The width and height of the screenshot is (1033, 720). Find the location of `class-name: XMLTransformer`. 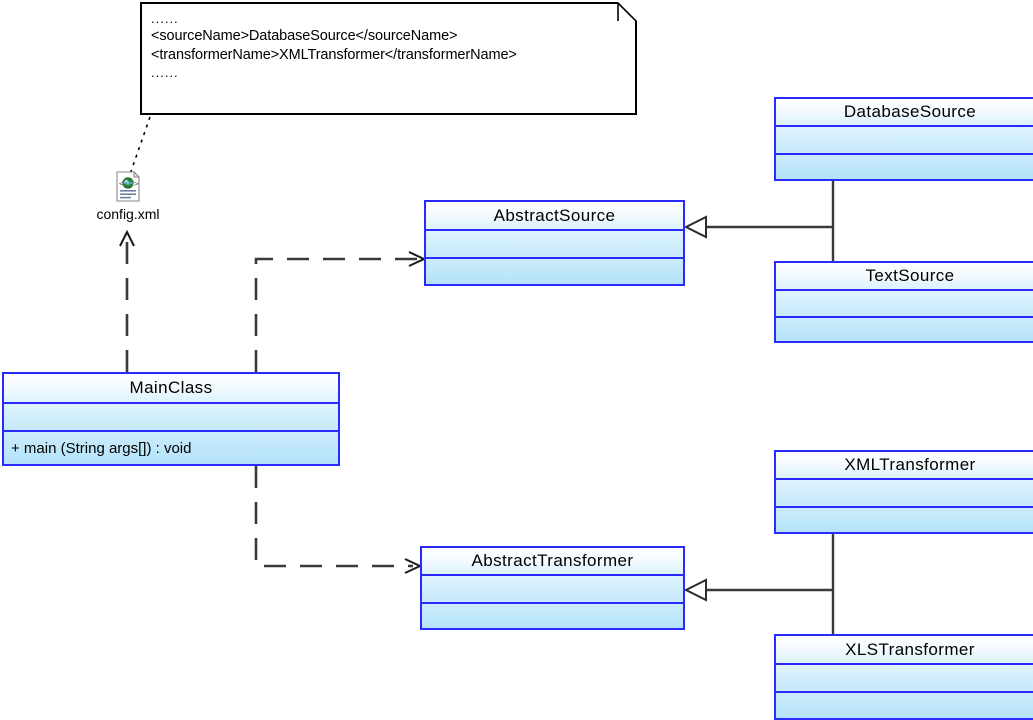

class-name: XMLTransformer is located at coordinates (910, 464).